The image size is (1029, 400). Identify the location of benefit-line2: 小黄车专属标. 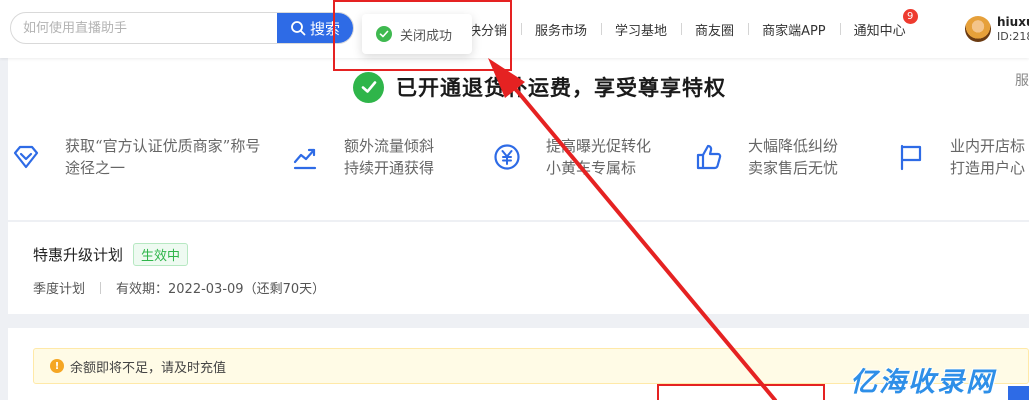
(591, 168).